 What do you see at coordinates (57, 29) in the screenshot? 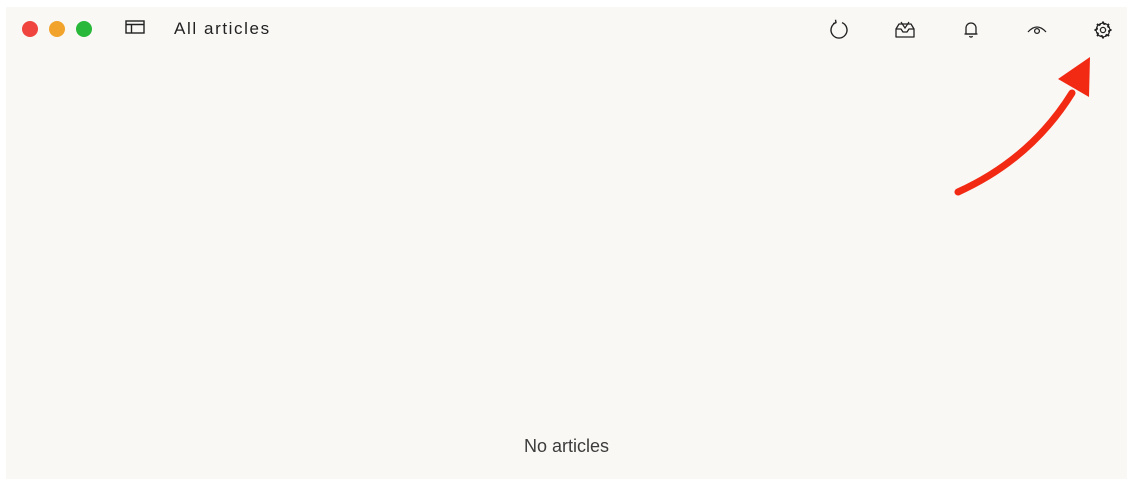
I see `minimize-window-button` at bounding box center [57, 29].